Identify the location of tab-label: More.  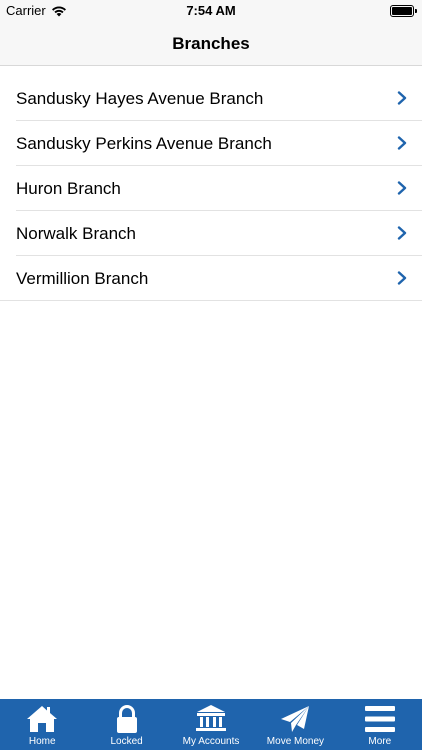
(380, 741).